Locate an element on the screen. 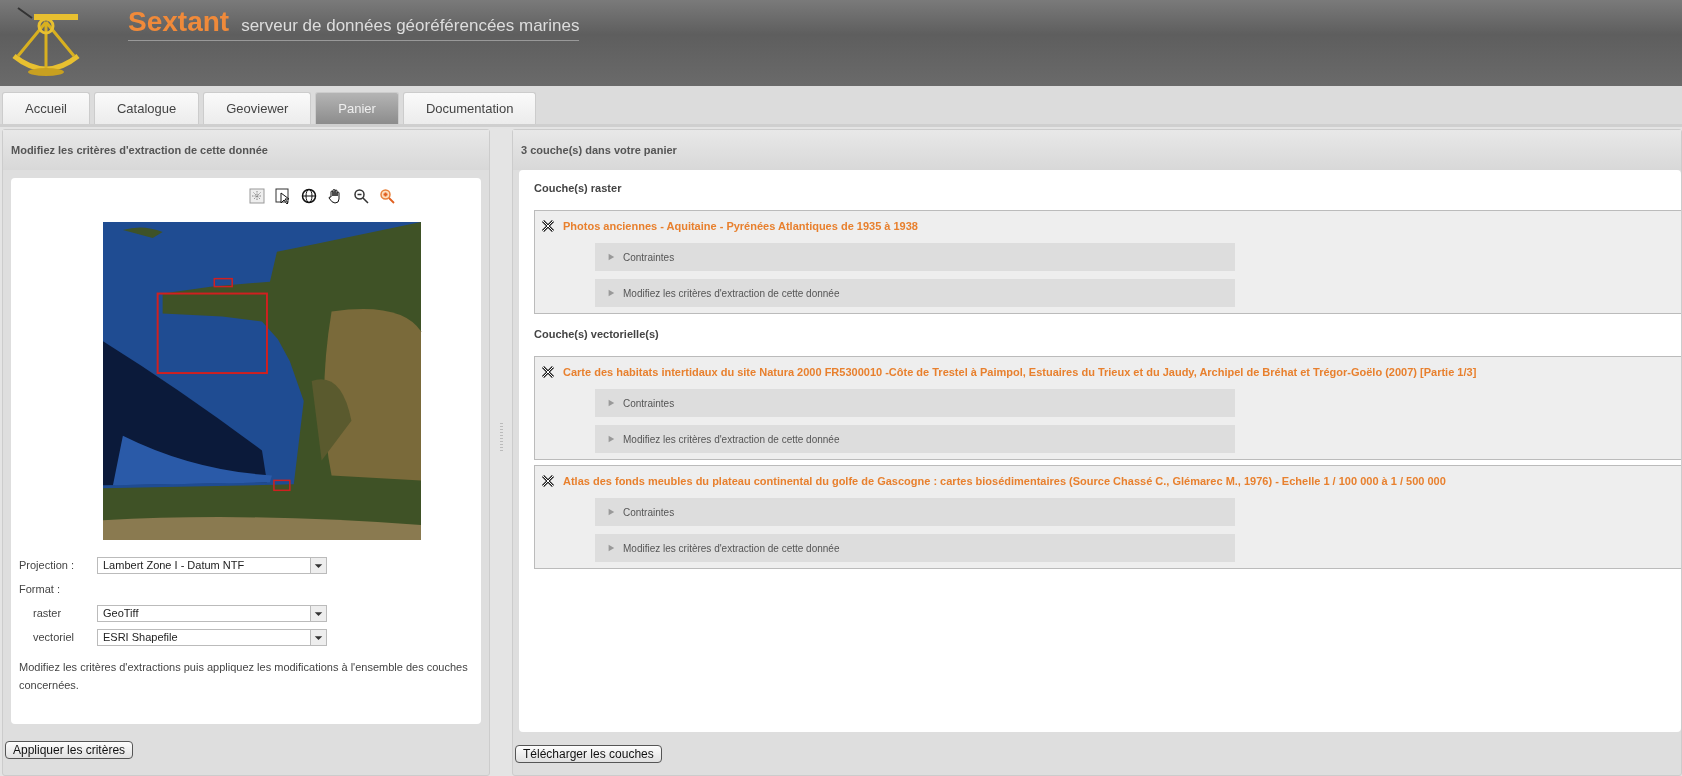  site-subtitle: serveur de données géoréférencées marines is located at coordinates (410, 26).